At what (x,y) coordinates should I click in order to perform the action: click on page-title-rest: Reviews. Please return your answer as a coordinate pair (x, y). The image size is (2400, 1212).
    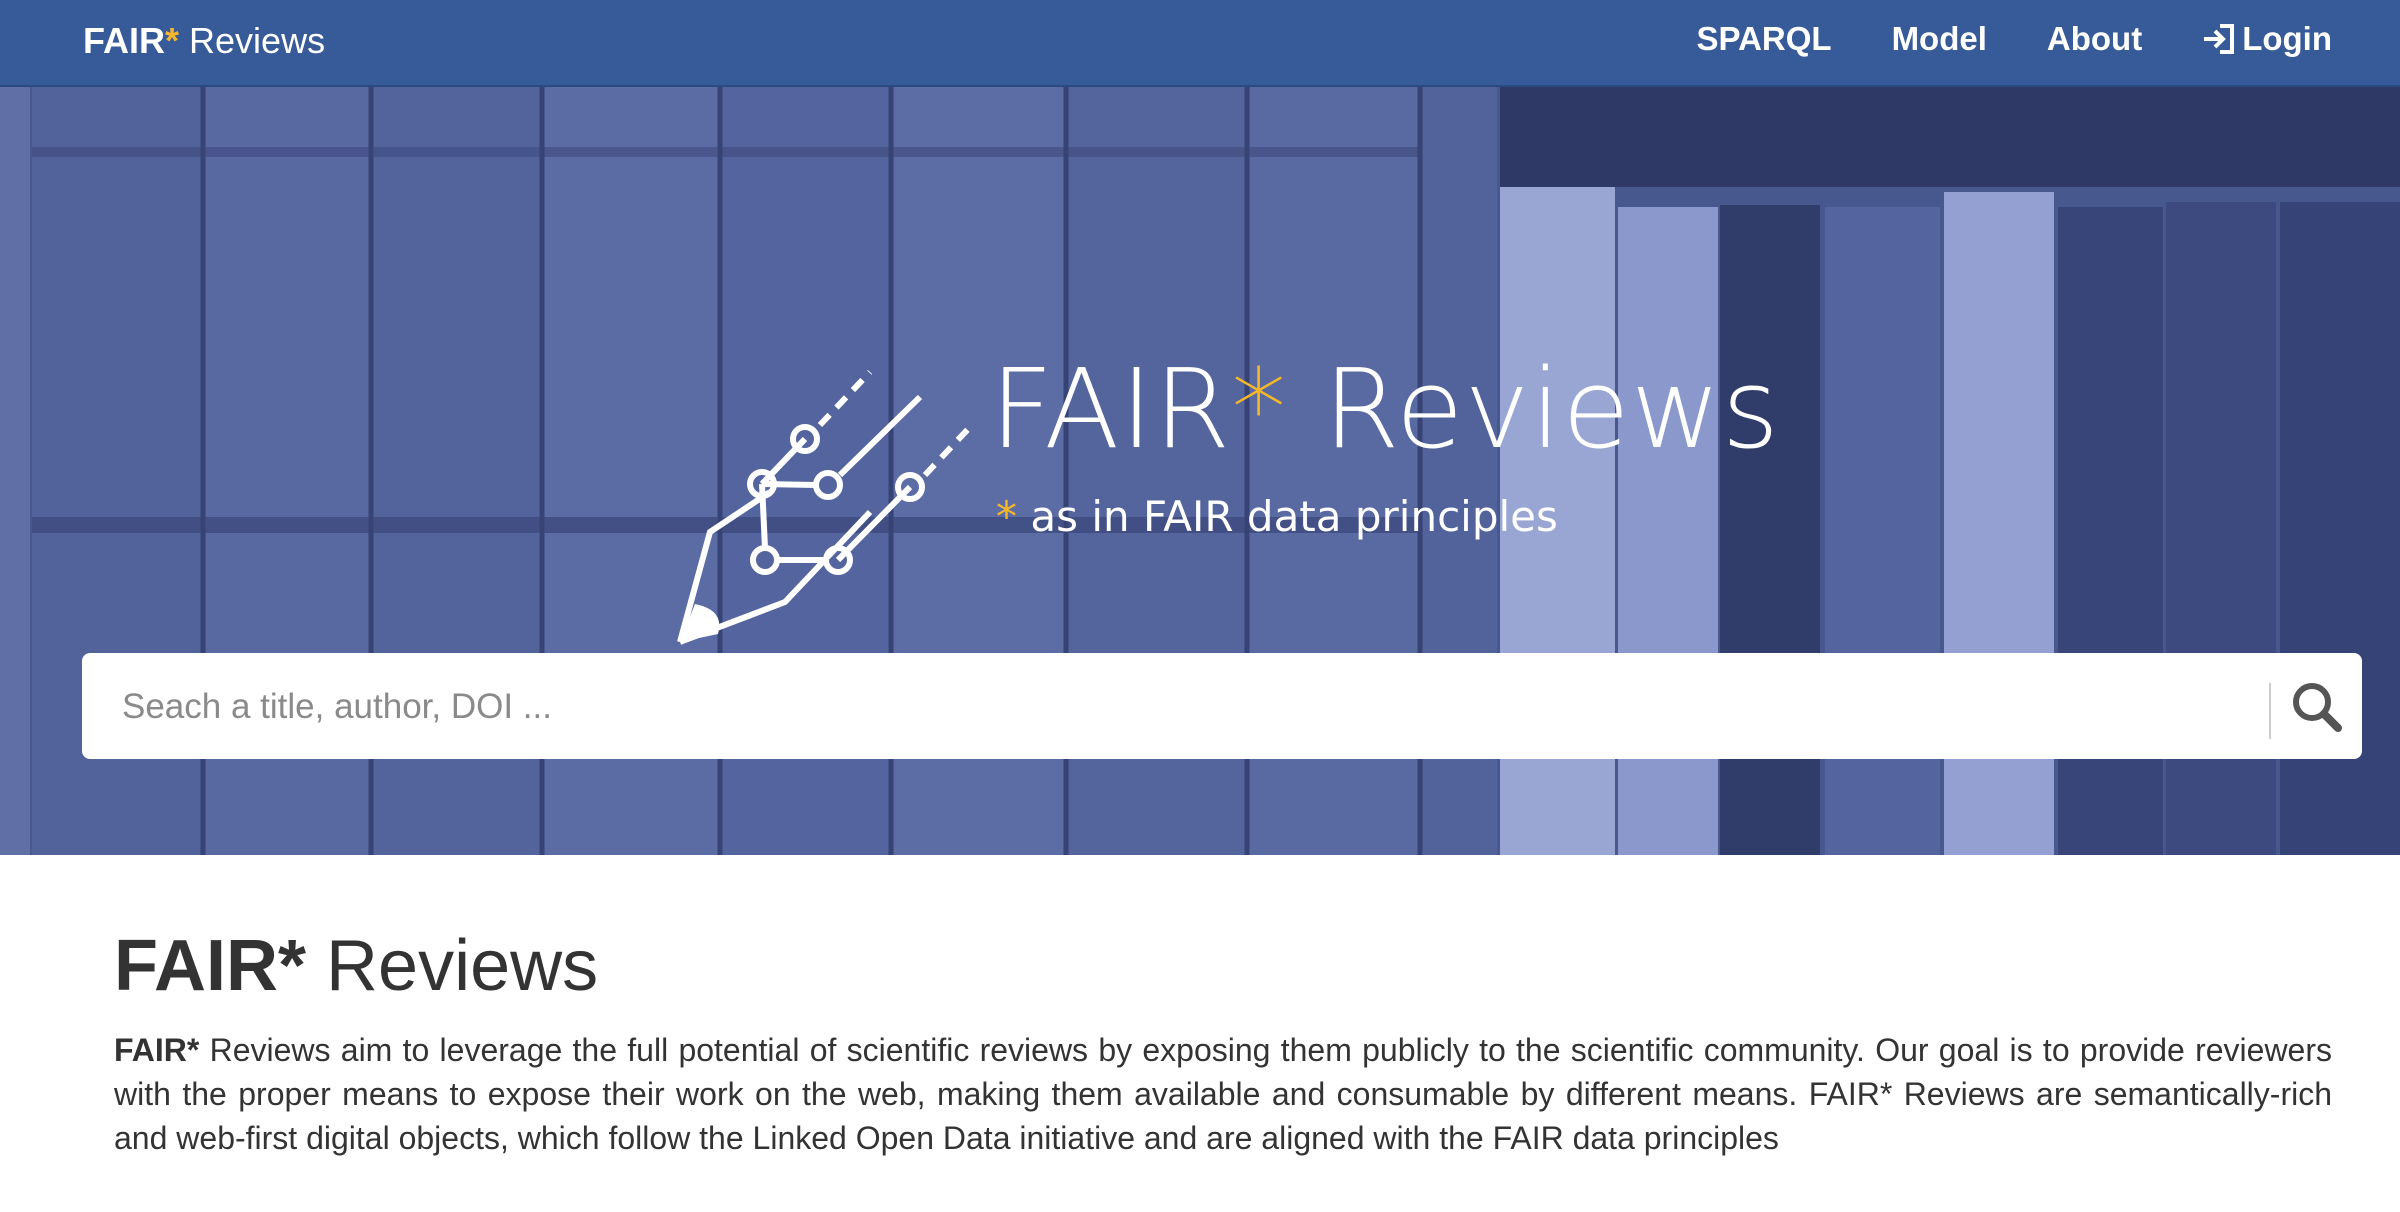
    Looking at the image, I should click on (452, 966).